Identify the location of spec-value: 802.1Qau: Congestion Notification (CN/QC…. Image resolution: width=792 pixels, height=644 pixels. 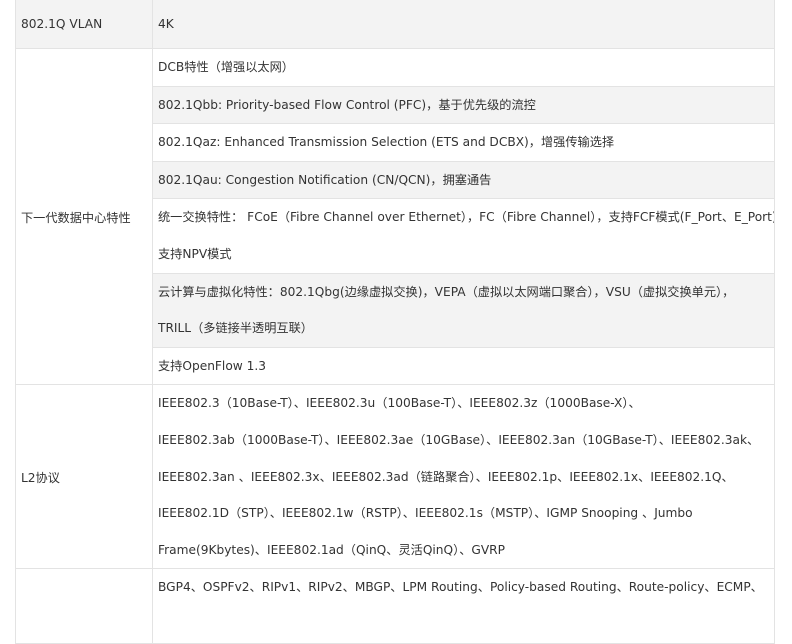
(463, 180).